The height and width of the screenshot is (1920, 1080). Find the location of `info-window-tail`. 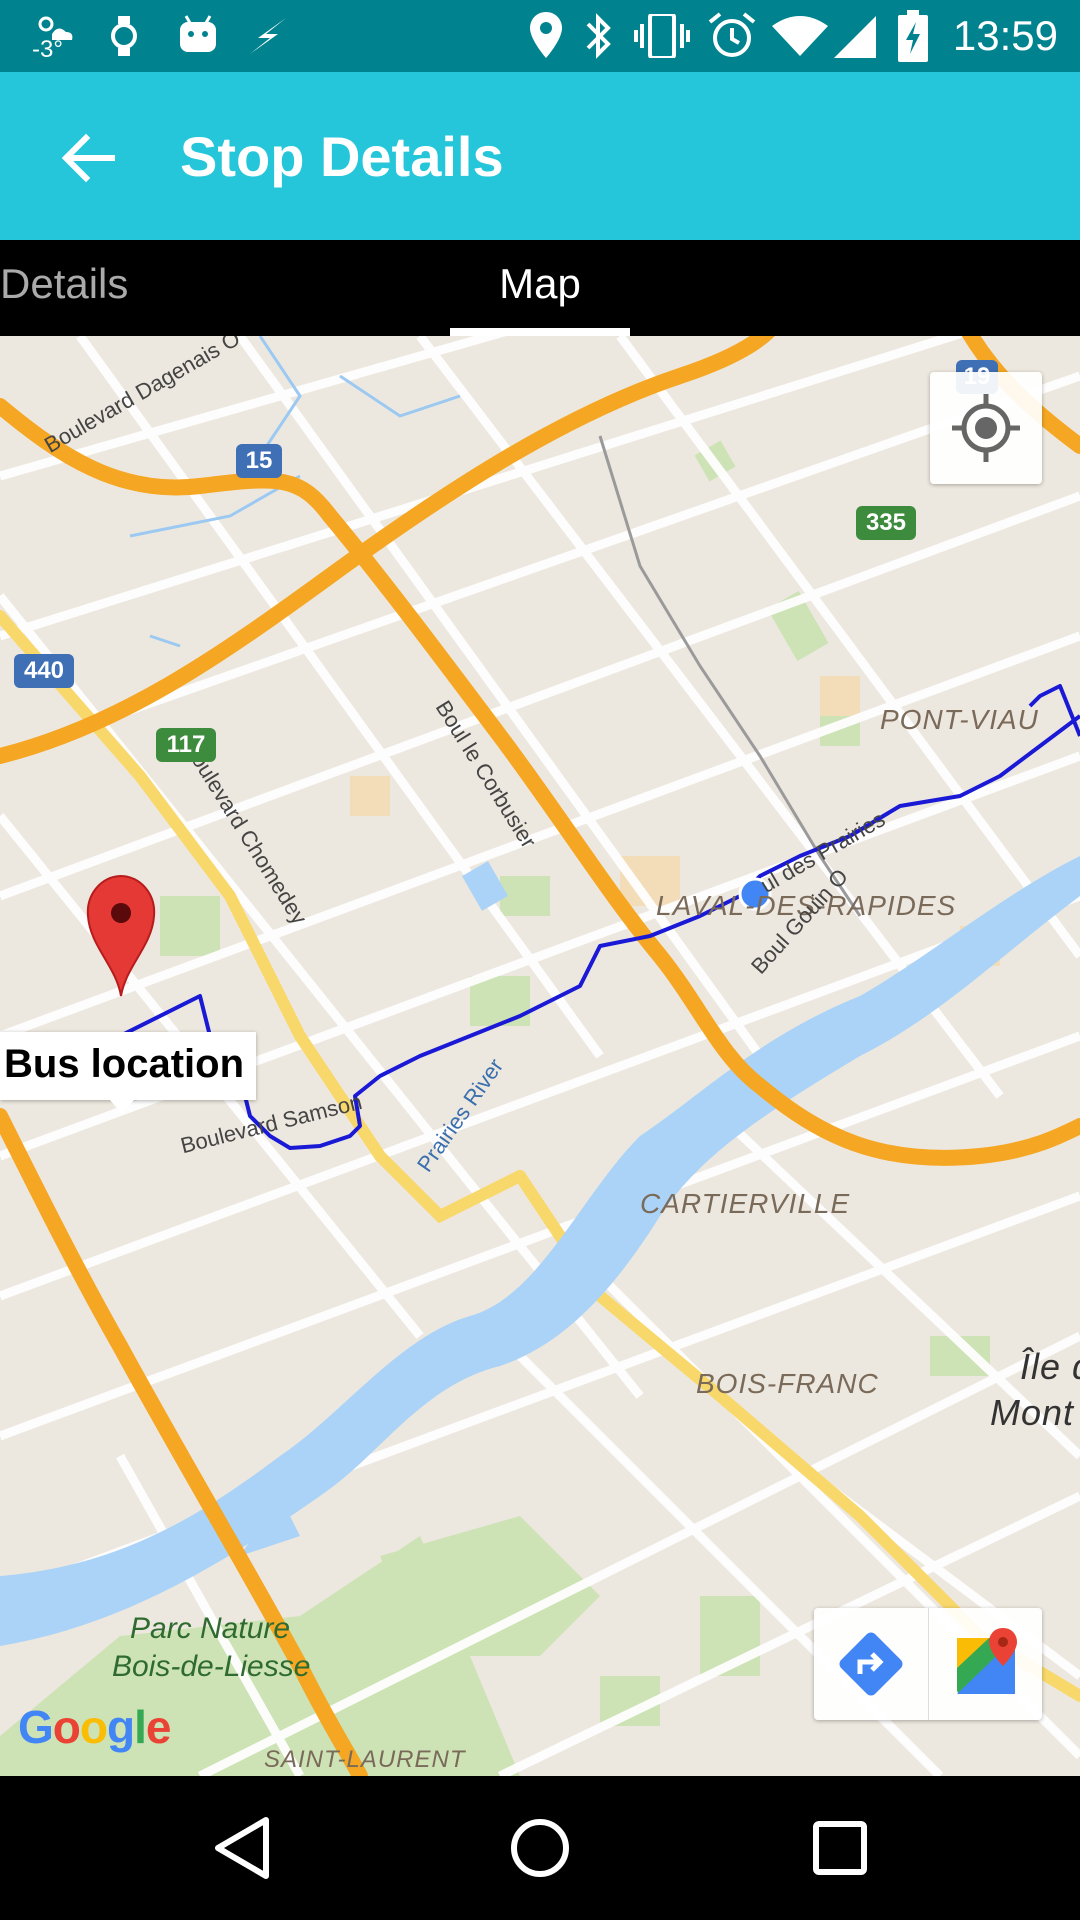

info-window-tail is located at coordinates (122, 1107).